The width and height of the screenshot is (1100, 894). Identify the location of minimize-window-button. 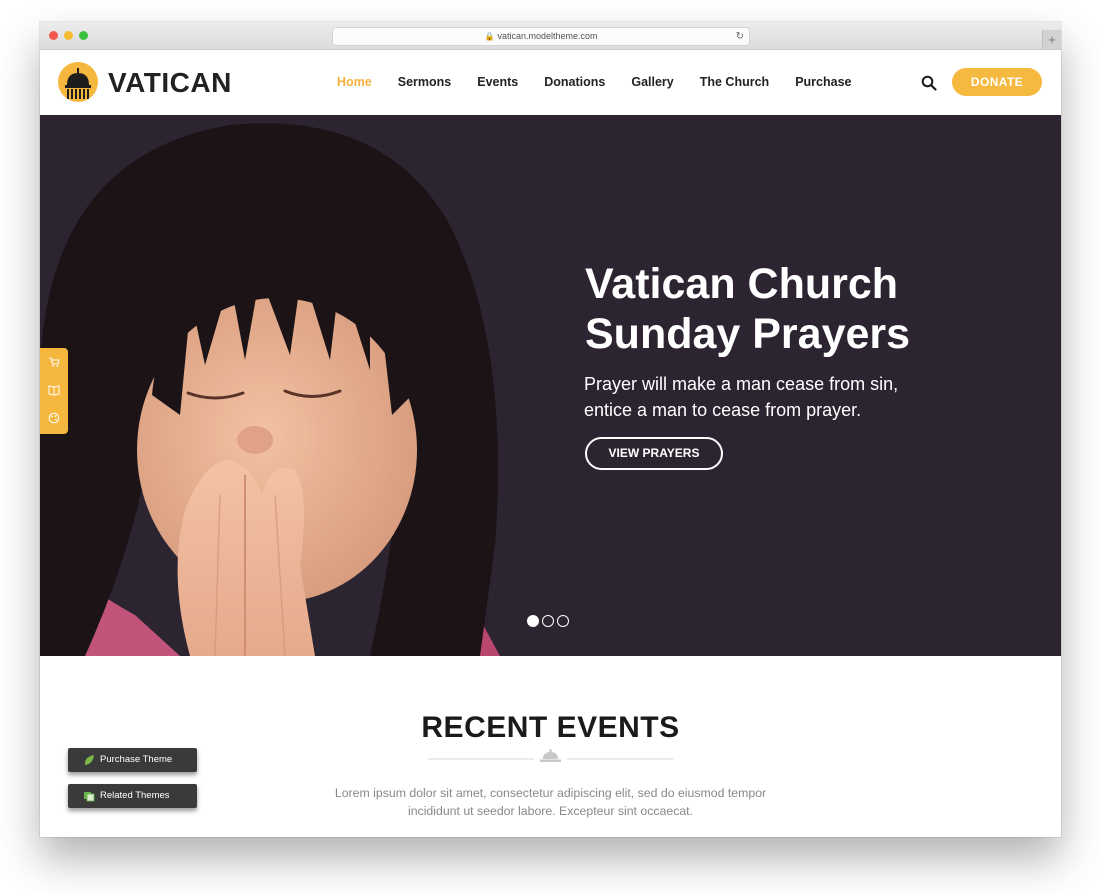
(68, 35).